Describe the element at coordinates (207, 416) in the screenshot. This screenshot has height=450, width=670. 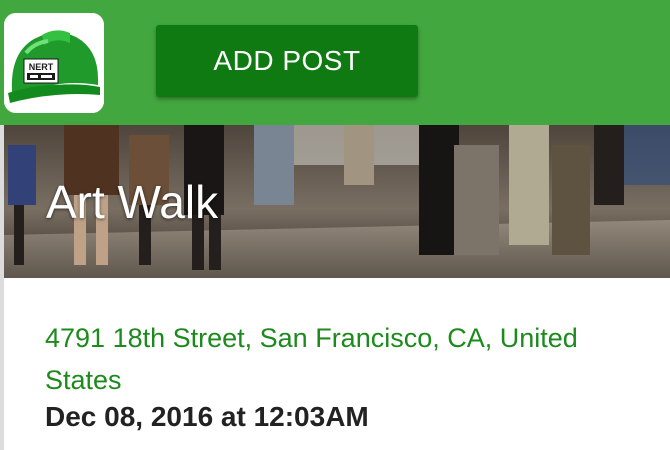
I see `post-datetime: Dec 08, 2016 at 12:03AM` at that location.